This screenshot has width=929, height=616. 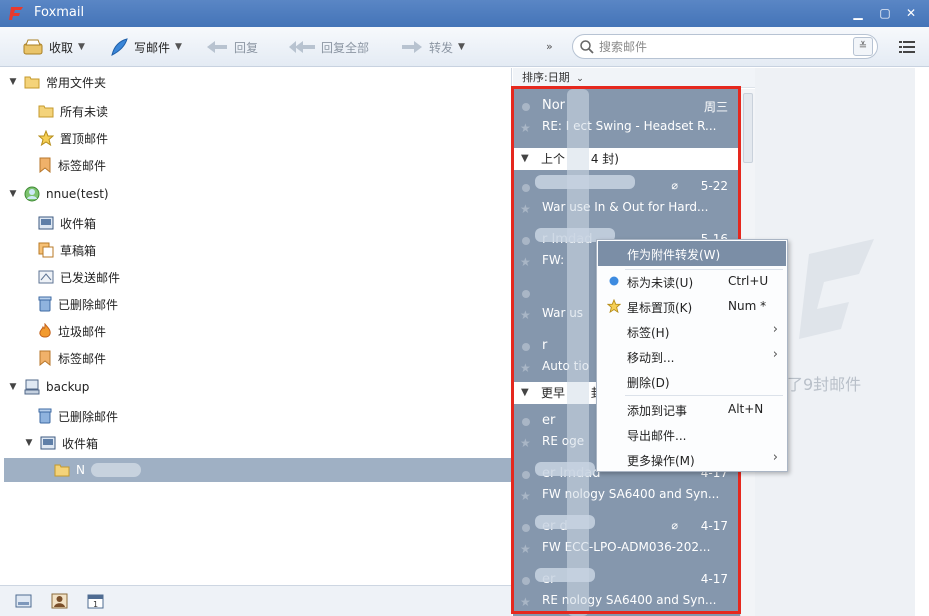 I want to click on maximize-button: ▢, so click(x=885, y=13).